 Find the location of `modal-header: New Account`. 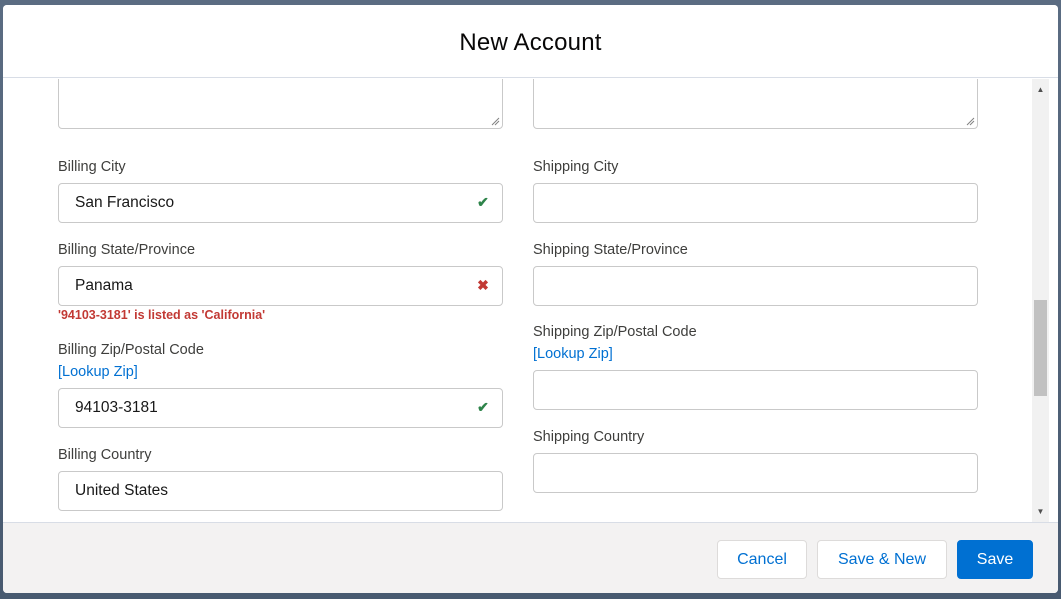

modal-header: New Account is located at coordinates (530, 41).